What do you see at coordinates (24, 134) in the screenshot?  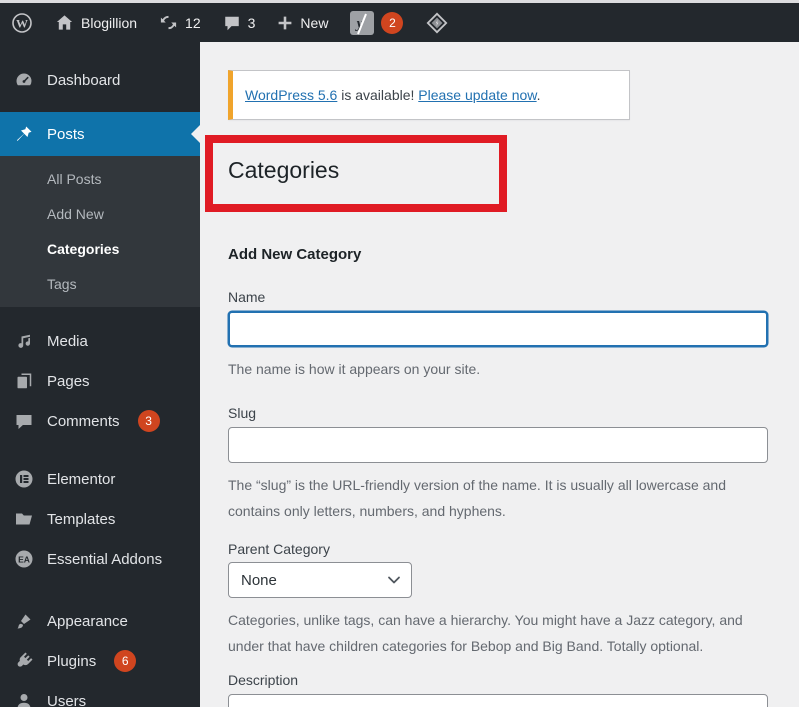 I see `pushpin-icon` at bounding box center [24, 134].